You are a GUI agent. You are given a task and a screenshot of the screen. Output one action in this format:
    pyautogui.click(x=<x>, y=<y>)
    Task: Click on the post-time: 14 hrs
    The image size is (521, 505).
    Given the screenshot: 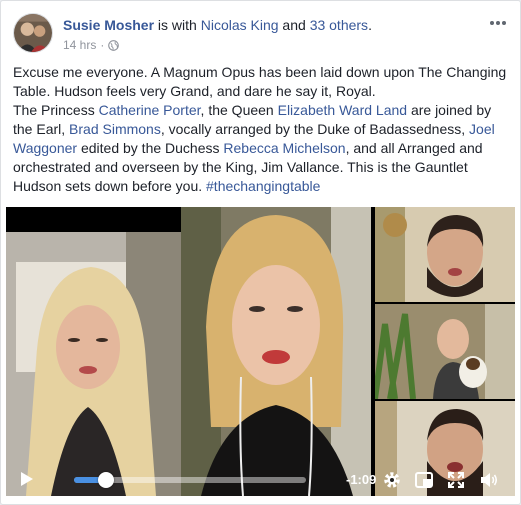 What is the action you would take?
    pyautogui.click(x=79, y=45)
    